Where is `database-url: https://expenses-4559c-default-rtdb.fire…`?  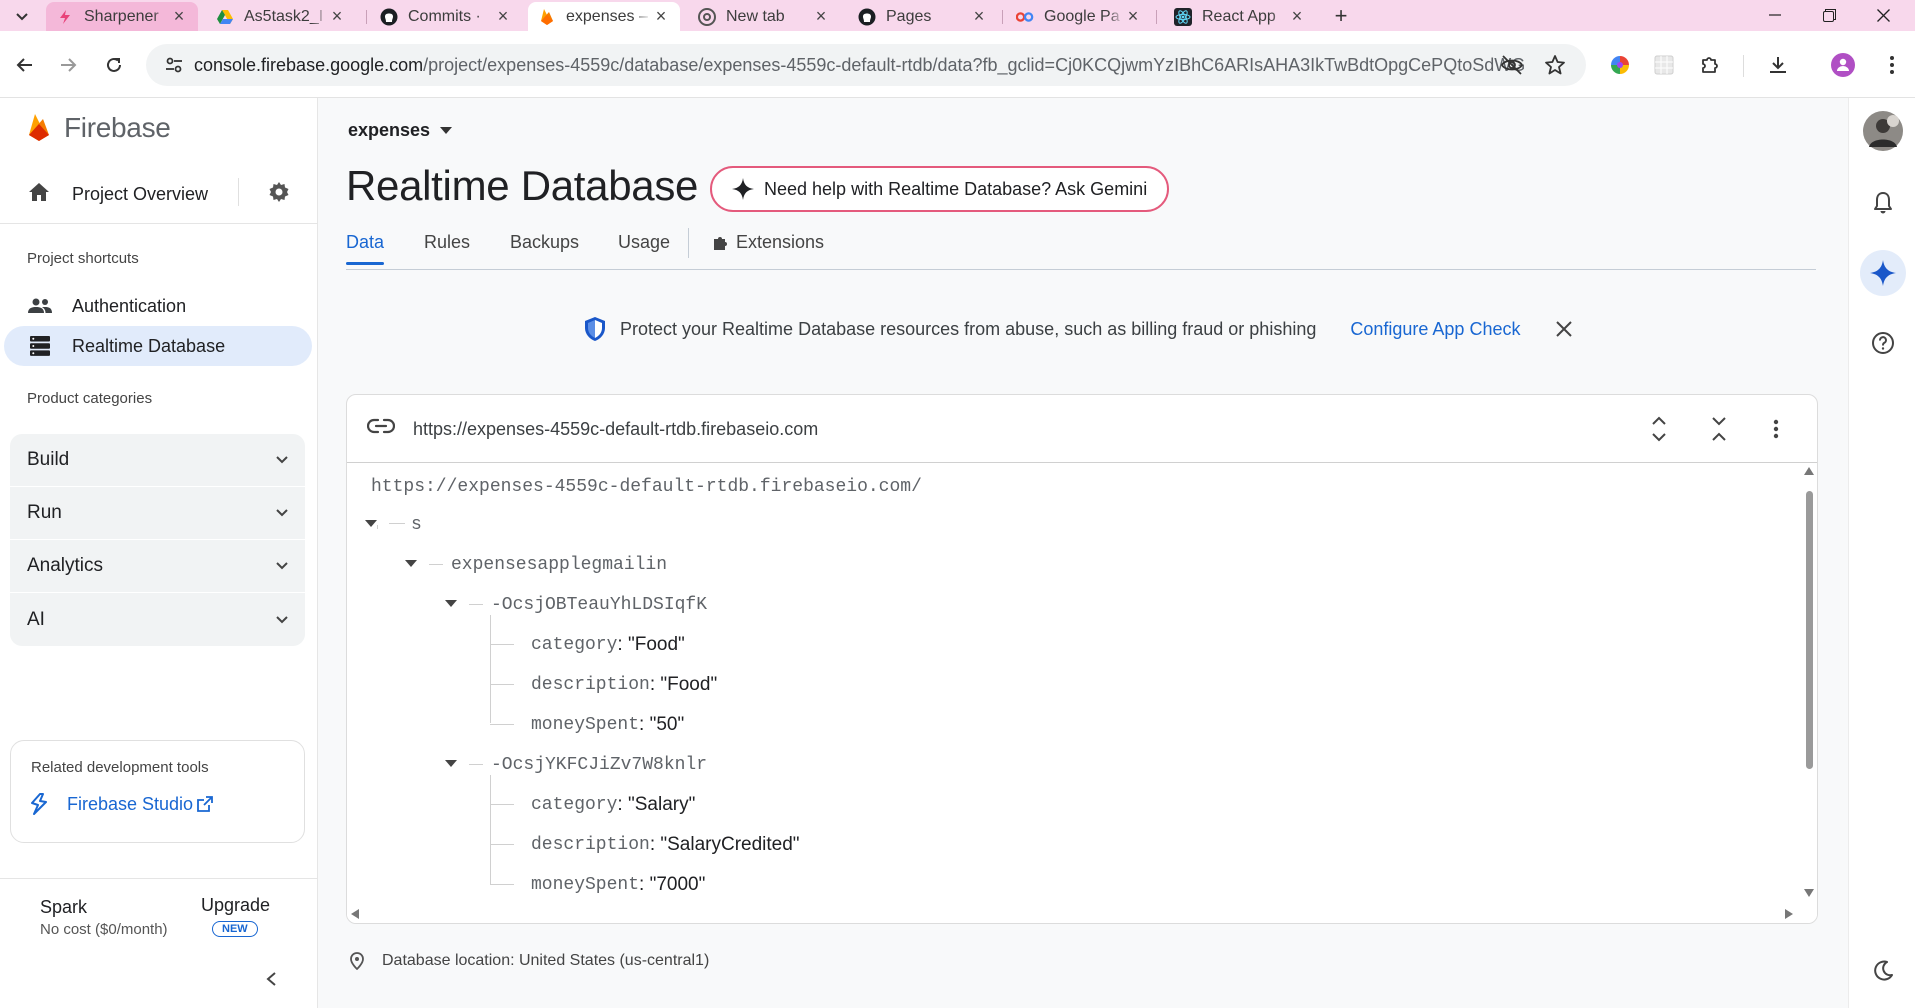
database-url: https://expenses-4559c-default-rtdb.fire… is located at coordinates (615, 429).